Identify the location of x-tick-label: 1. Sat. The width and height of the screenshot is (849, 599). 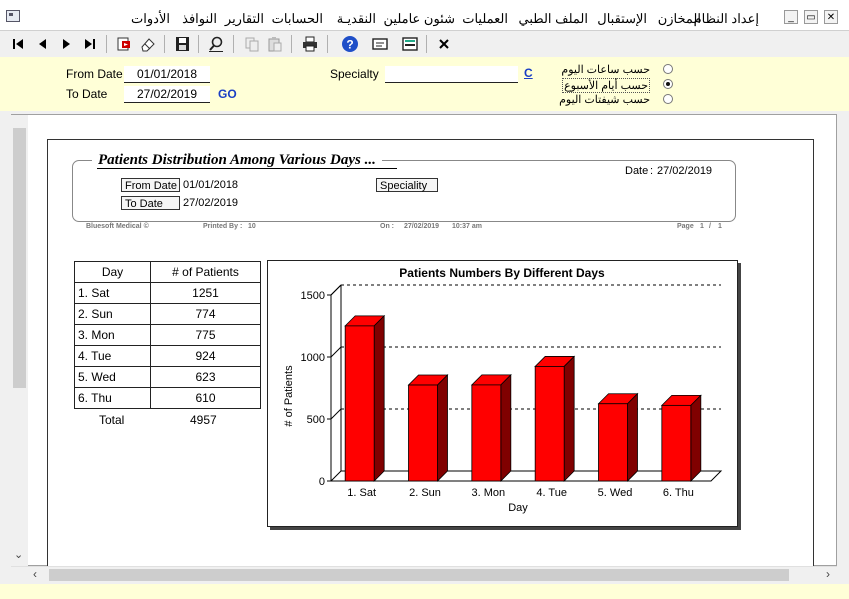
(361, 493).